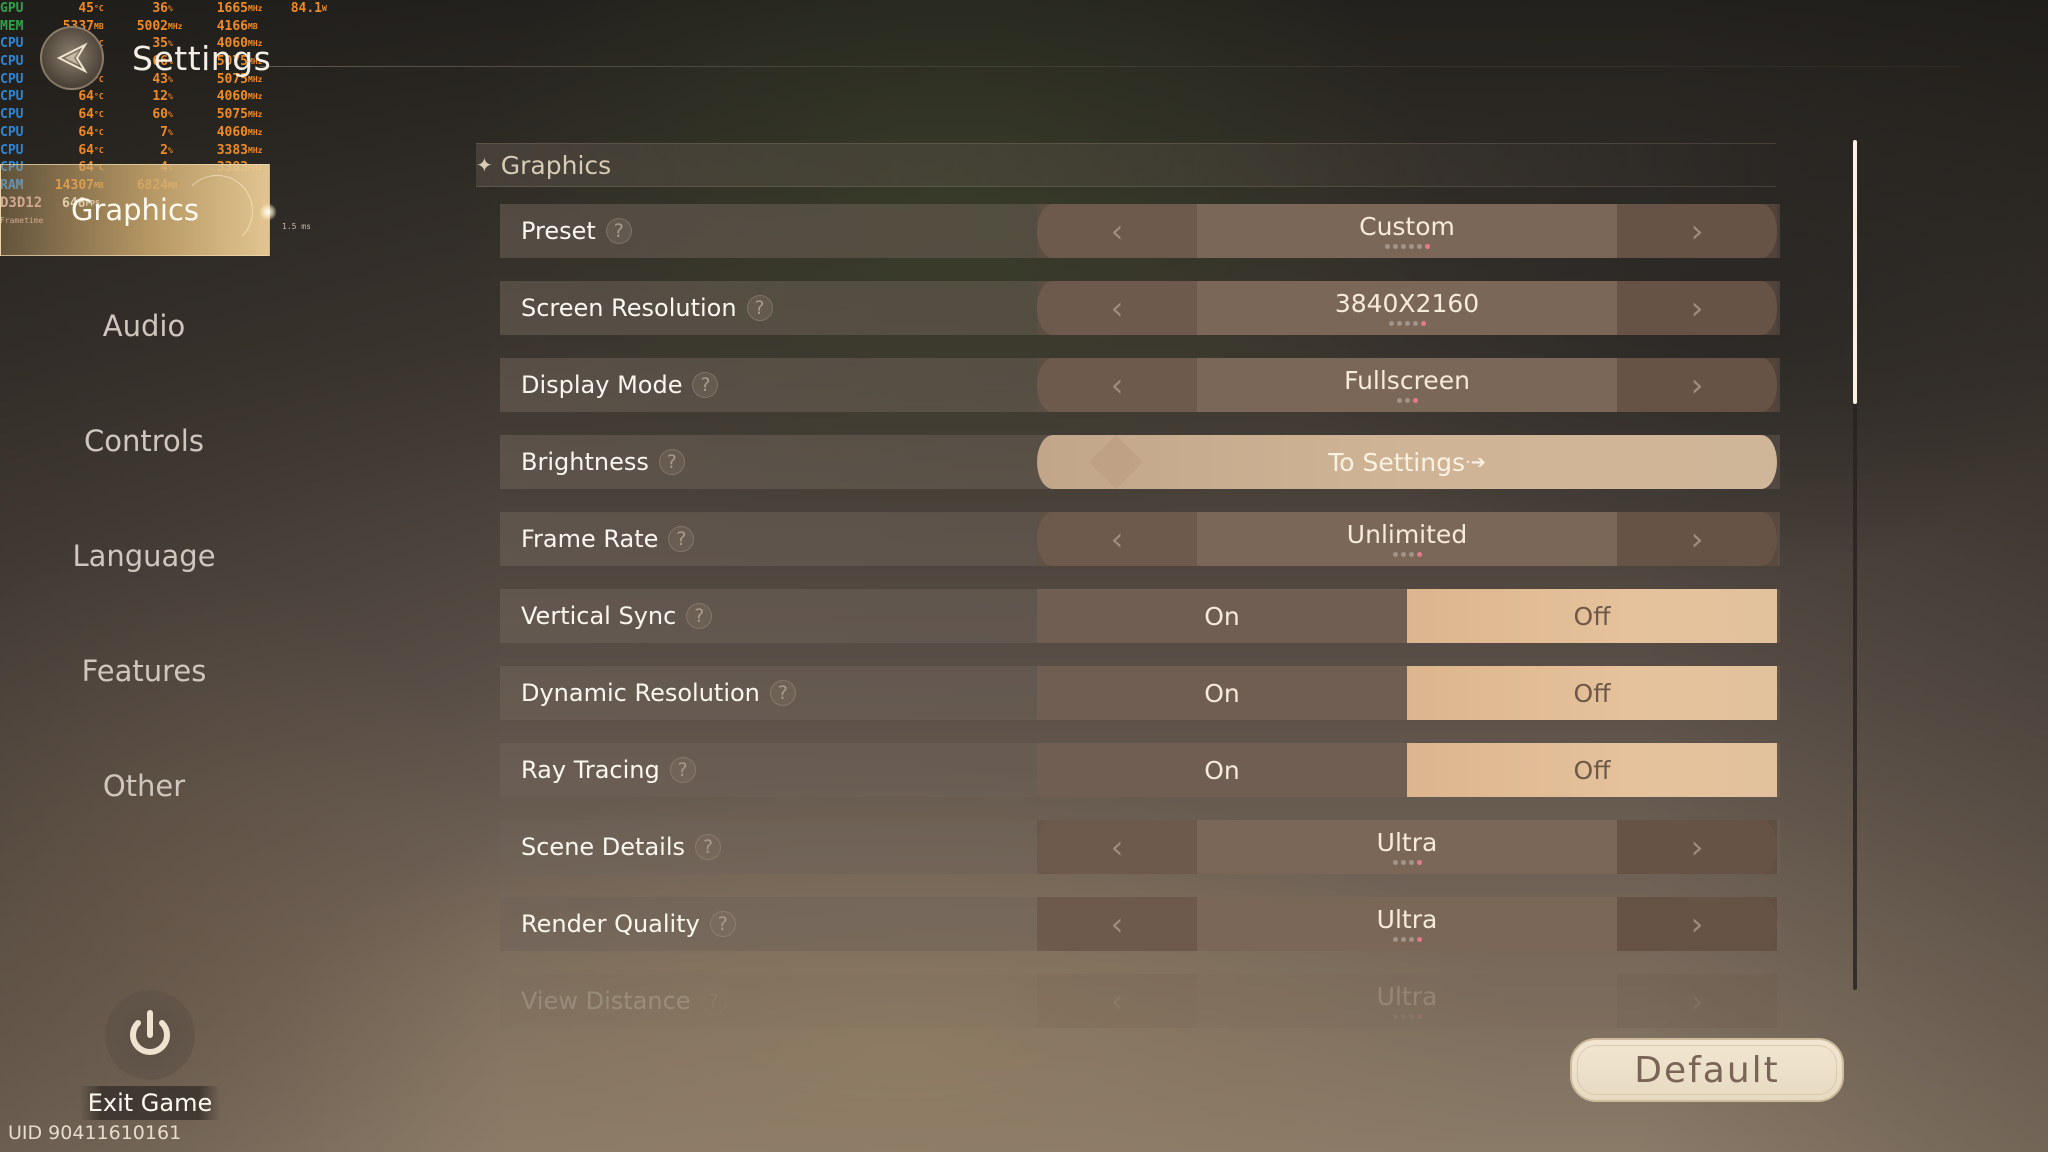  Describe the element at coordinates (1855, 565) in the screenshot. I see `scrollbar-track` at that location.